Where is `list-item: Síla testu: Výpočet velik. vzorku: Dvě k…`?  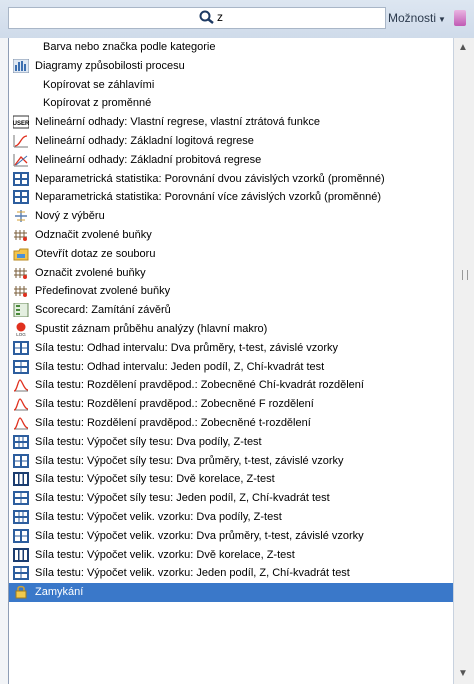
list-item: Síla testu: Výpočet velik. vzorku: Dvě k… is located at coordinates (231, 555).